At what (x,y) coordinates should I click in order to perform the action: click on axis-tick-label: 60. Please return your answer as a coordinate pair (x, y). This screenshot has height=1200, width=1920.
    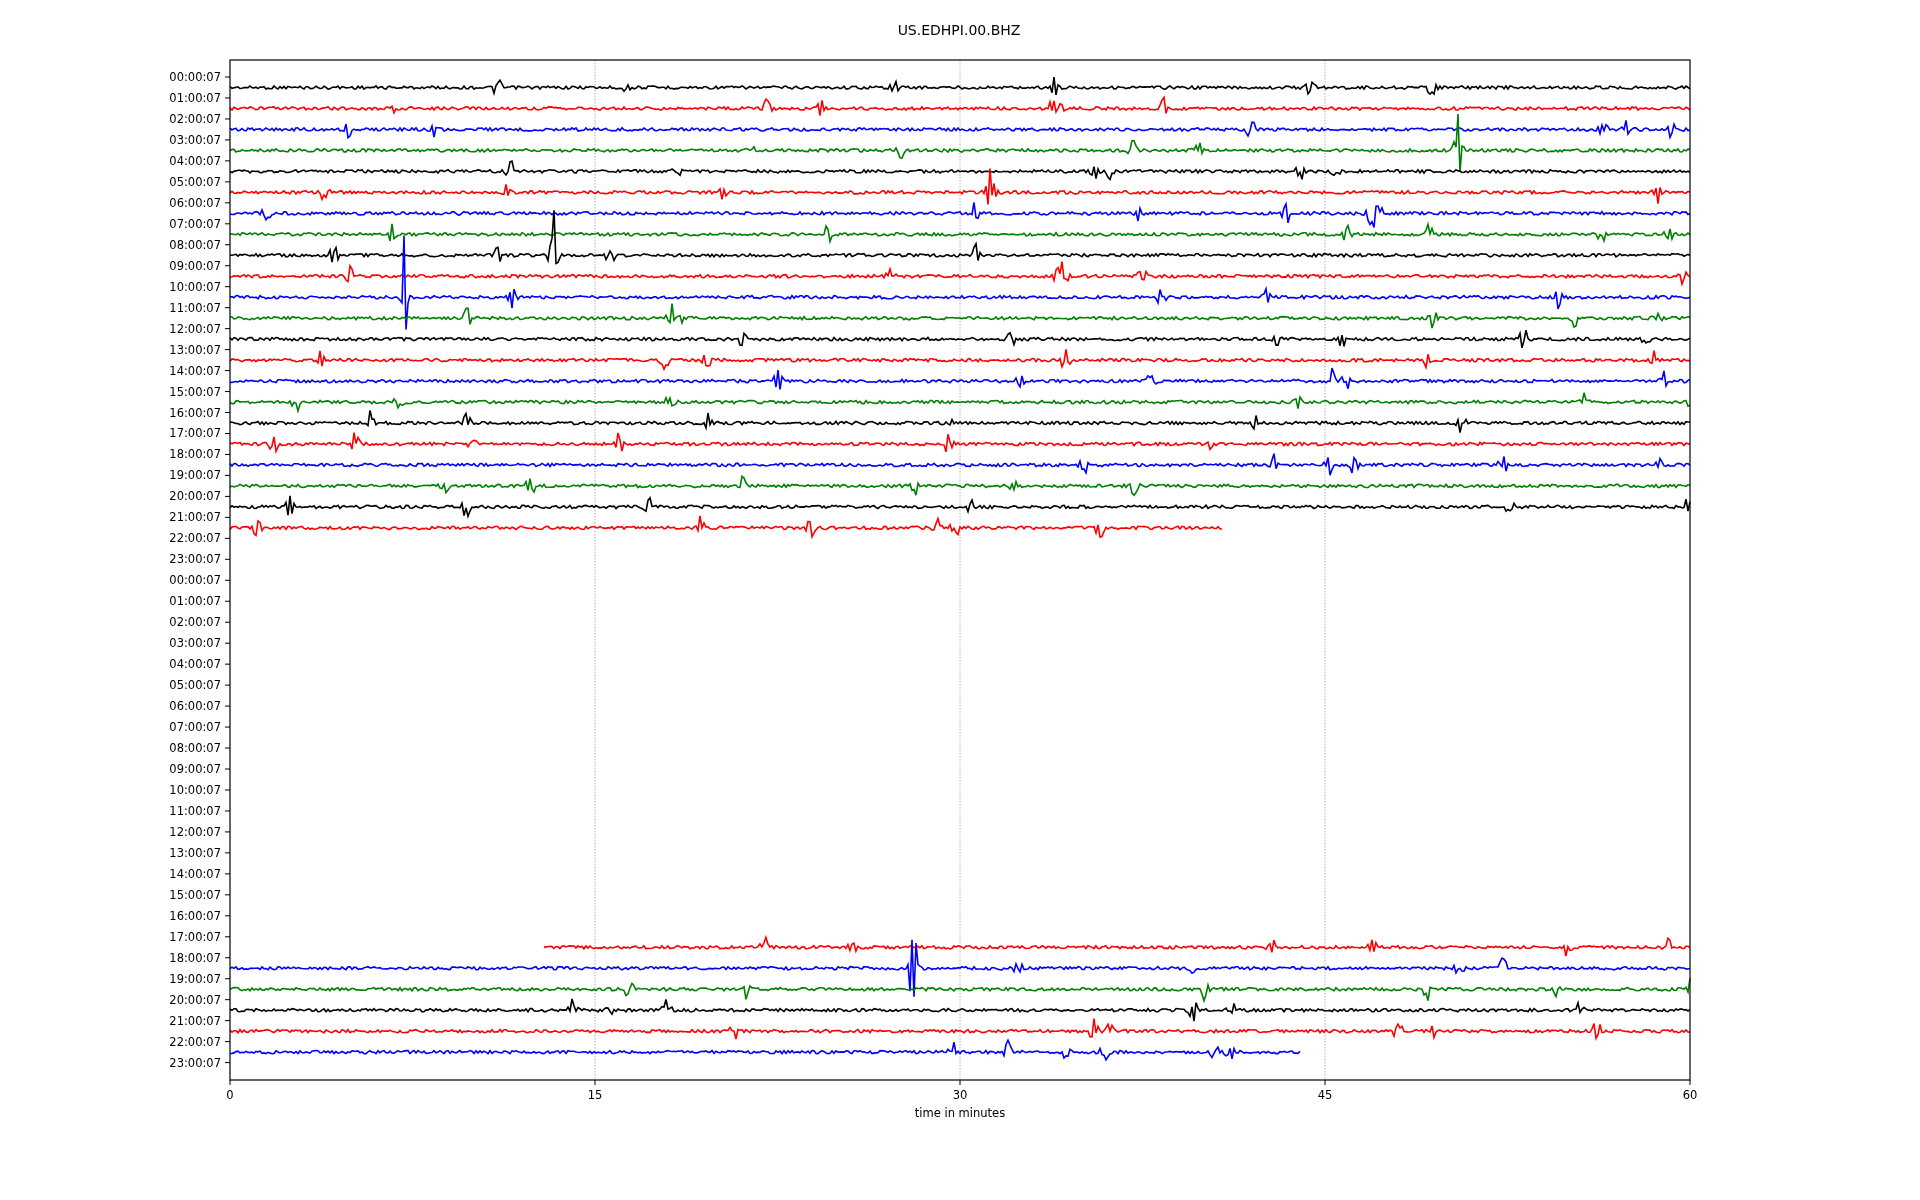
    Looking at the image, I should click on (1690, 1095).